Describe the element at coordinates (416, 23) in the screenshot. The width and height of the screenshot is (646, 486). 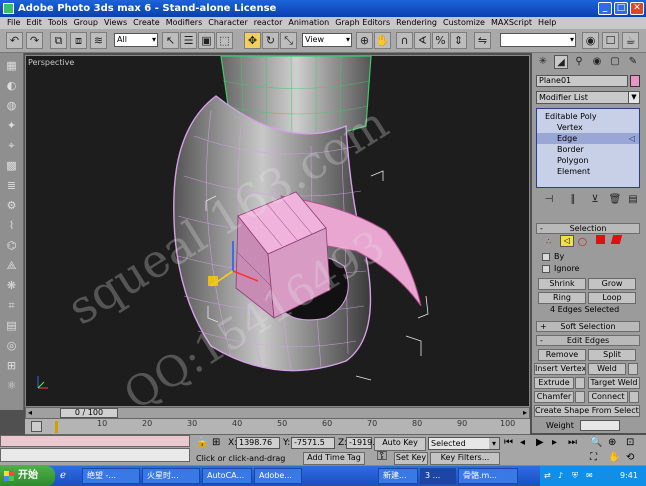
I see `menu-rendering: Rendering` at that location.